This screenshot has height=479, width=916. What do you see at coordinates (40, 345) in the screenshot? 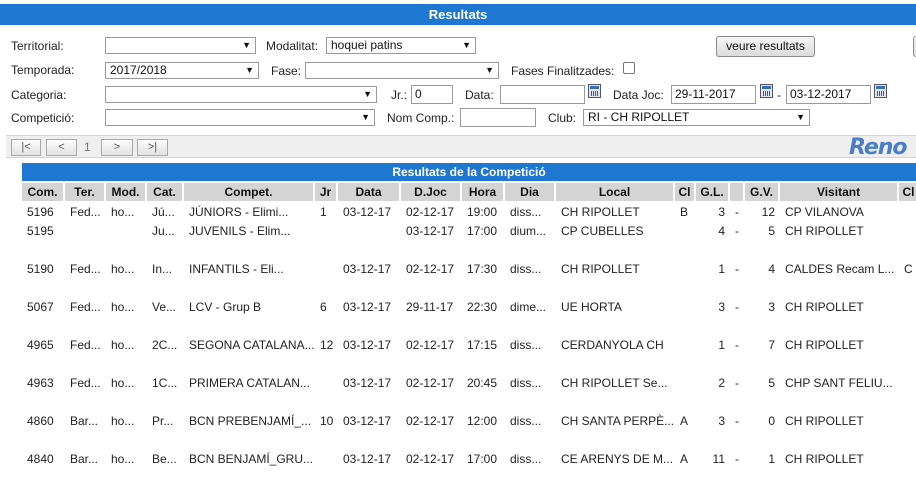
I see `cell-com: 4965` at bounding box center [40, 345].